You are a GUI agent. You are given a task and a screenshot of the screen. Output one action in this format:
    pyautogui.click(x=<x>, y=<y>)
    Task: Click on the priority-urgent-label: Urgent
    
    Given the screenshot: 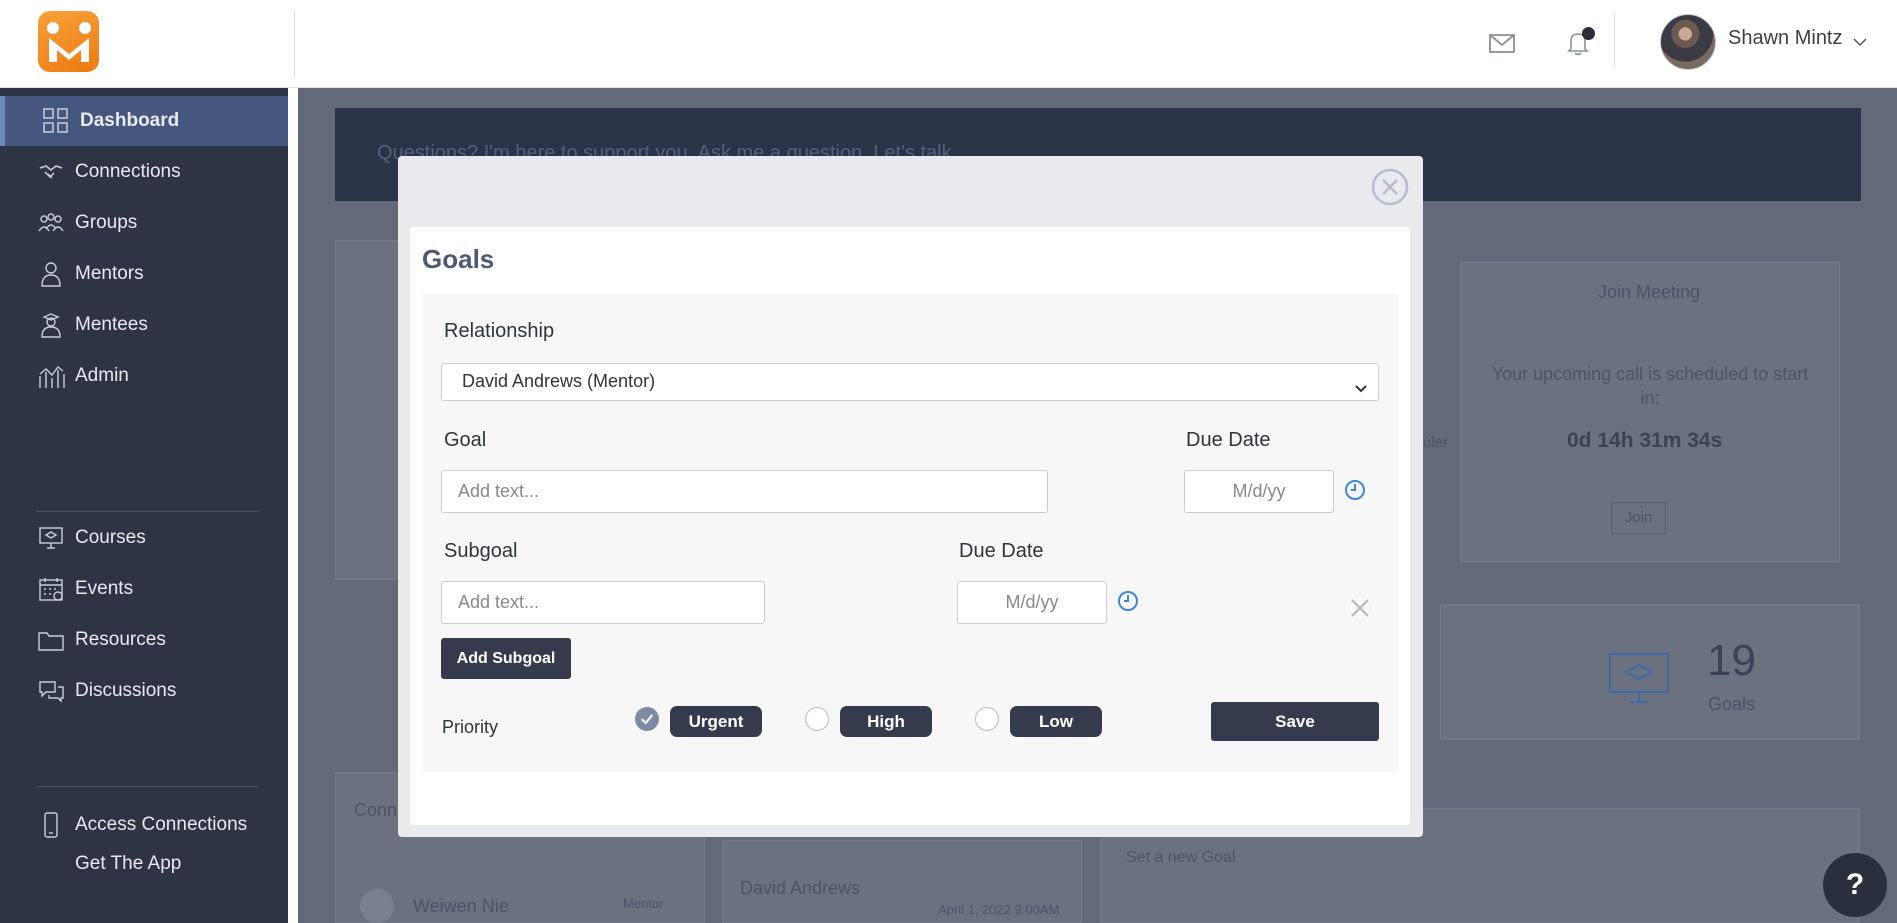 What is the action you would take?
    pyautogui.click(x=716, y=721)
    